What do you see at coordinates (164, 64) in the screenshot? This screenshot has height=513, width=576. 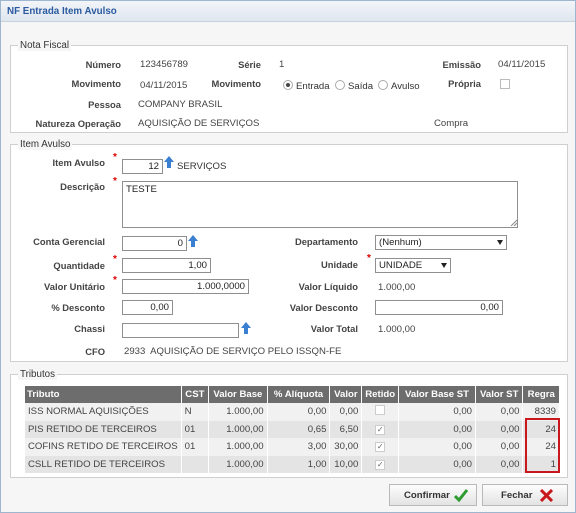 I see `numero-value: 123456789` at bounding box center [164, 64].